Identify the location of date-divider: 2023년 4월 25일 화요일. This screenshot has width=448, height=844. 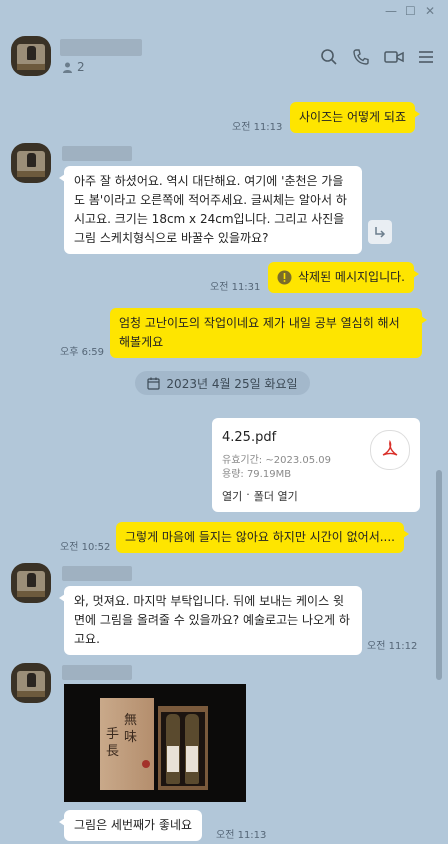
(222, 383).